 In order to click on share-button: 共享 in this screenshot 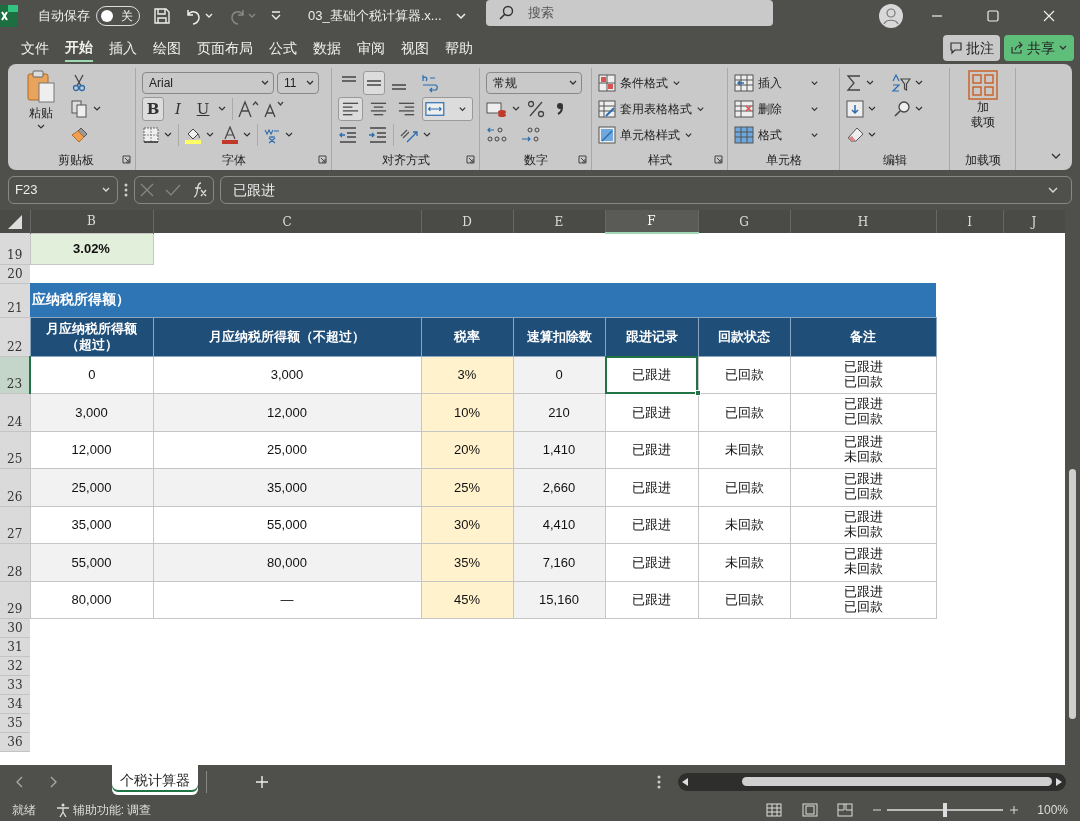, I will do `click(1038, 48)`.